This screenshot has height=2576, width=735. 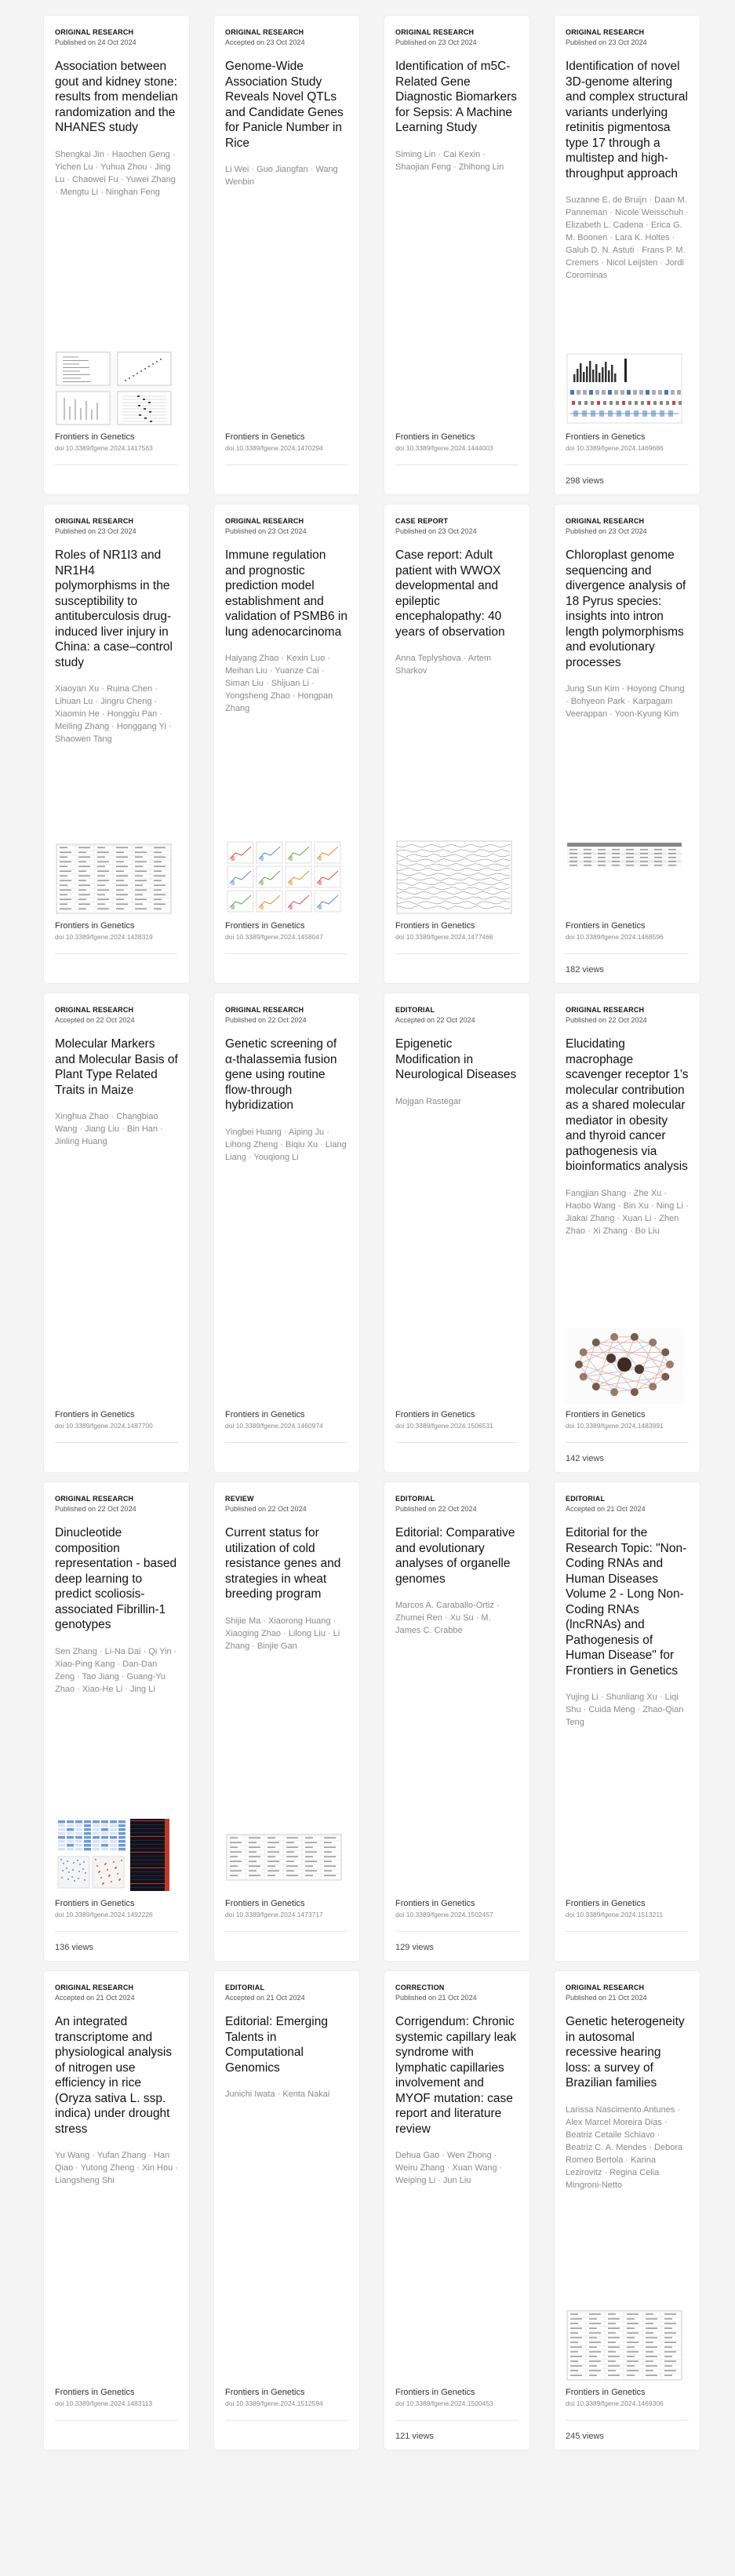 I want to click on view-count: 136 views, so click(x=74, y=1947).